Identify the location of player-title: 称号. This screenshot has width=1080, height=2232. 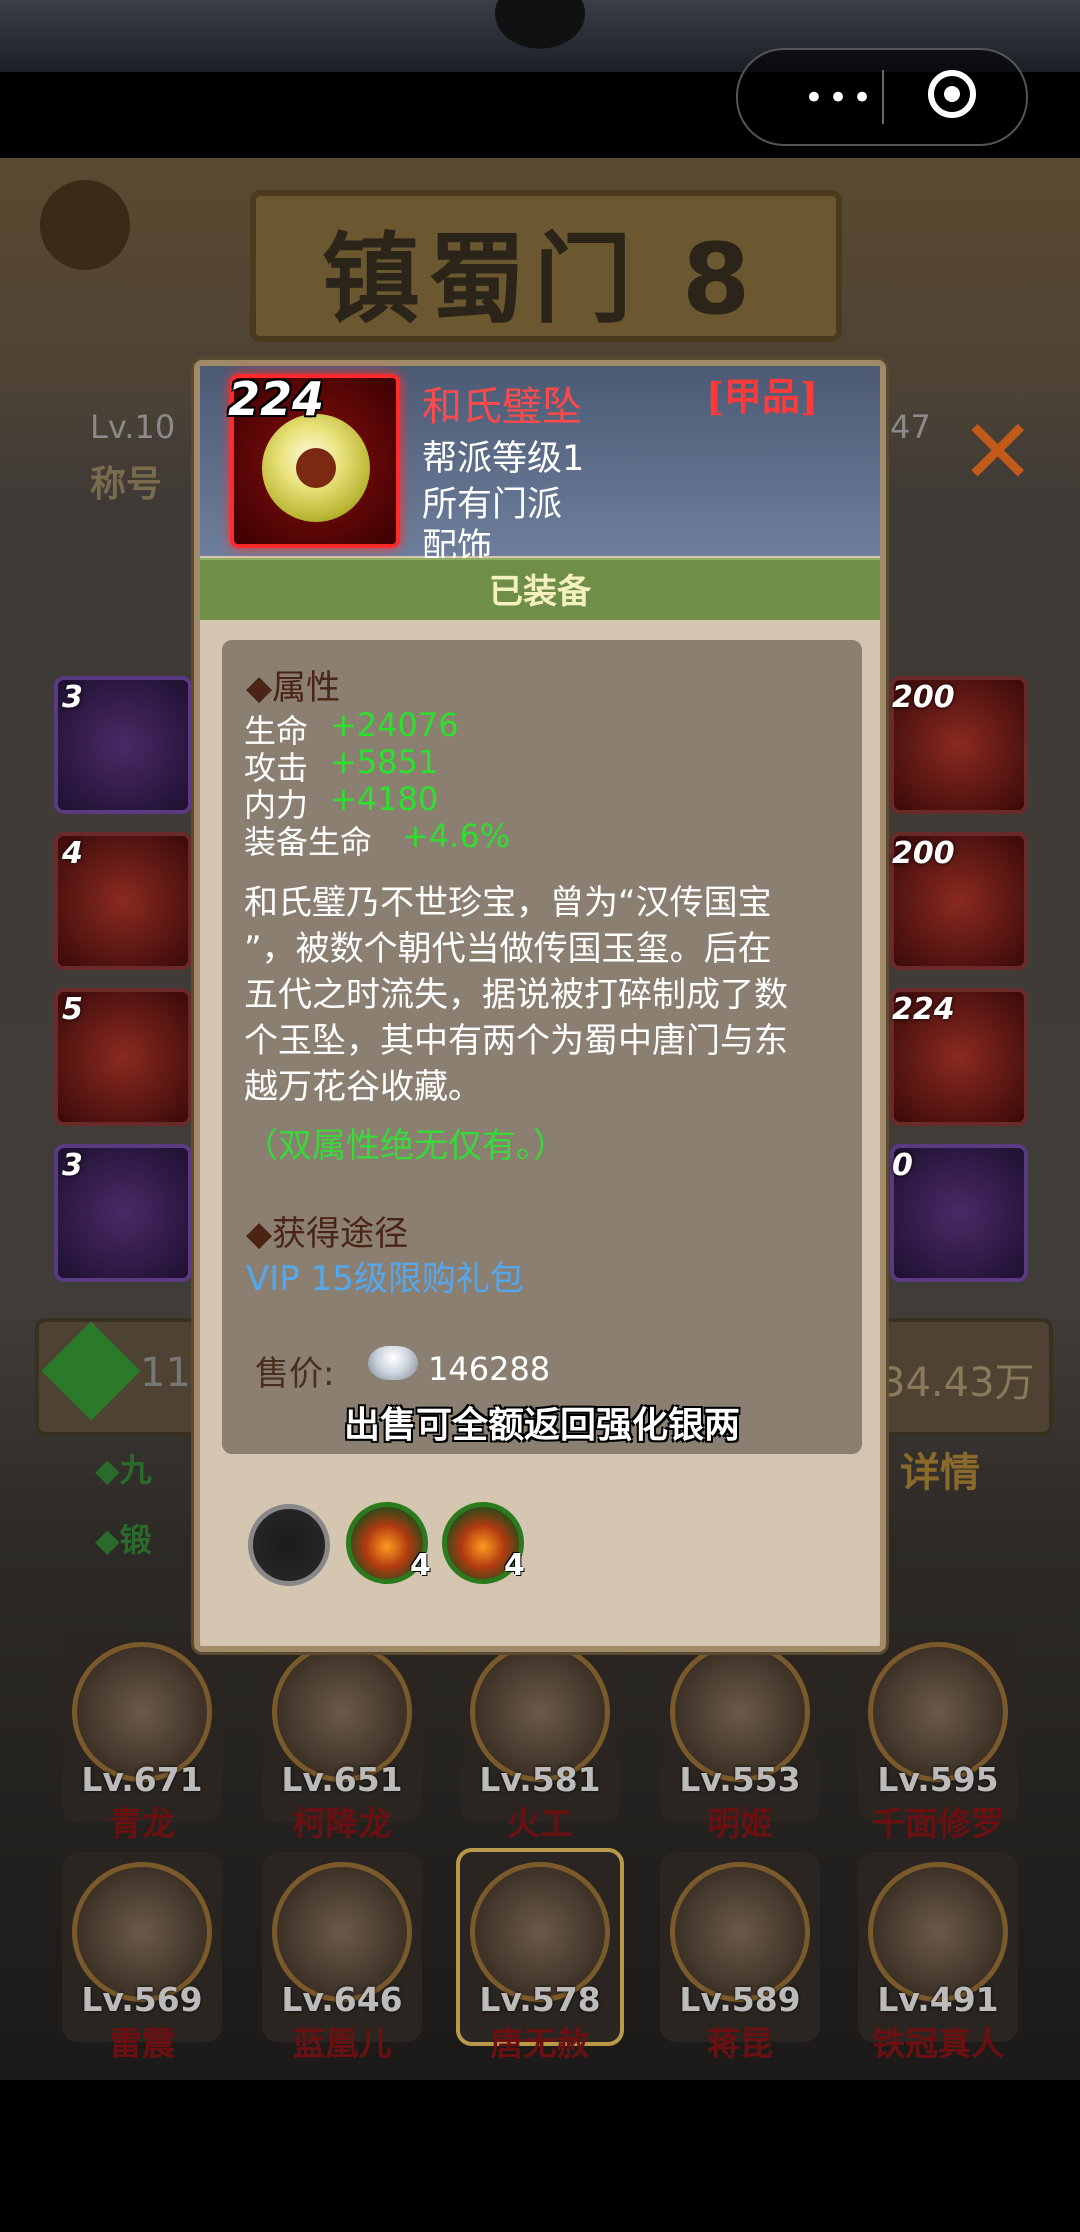
(126, 484).